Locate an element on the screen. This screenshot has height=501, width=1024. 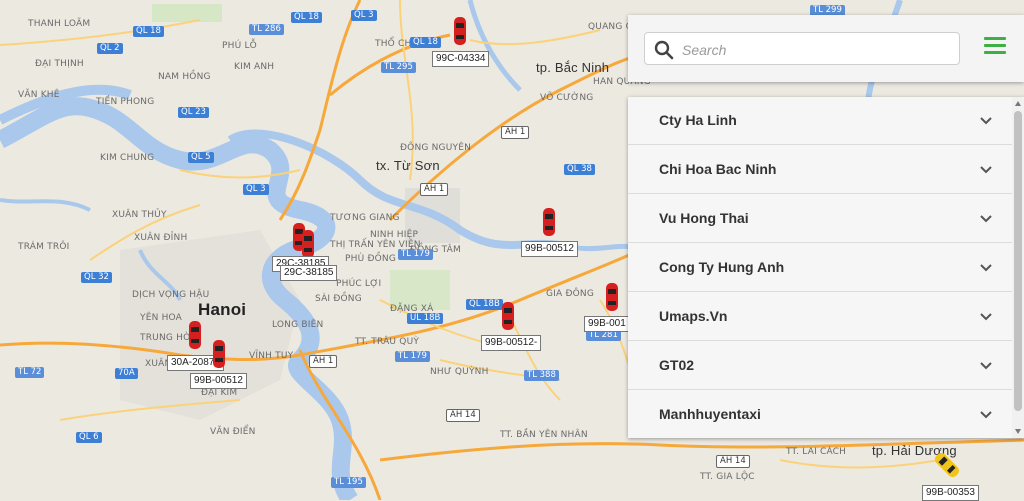
group-name: Umaps.Vn is located at coordinates (693, 316).